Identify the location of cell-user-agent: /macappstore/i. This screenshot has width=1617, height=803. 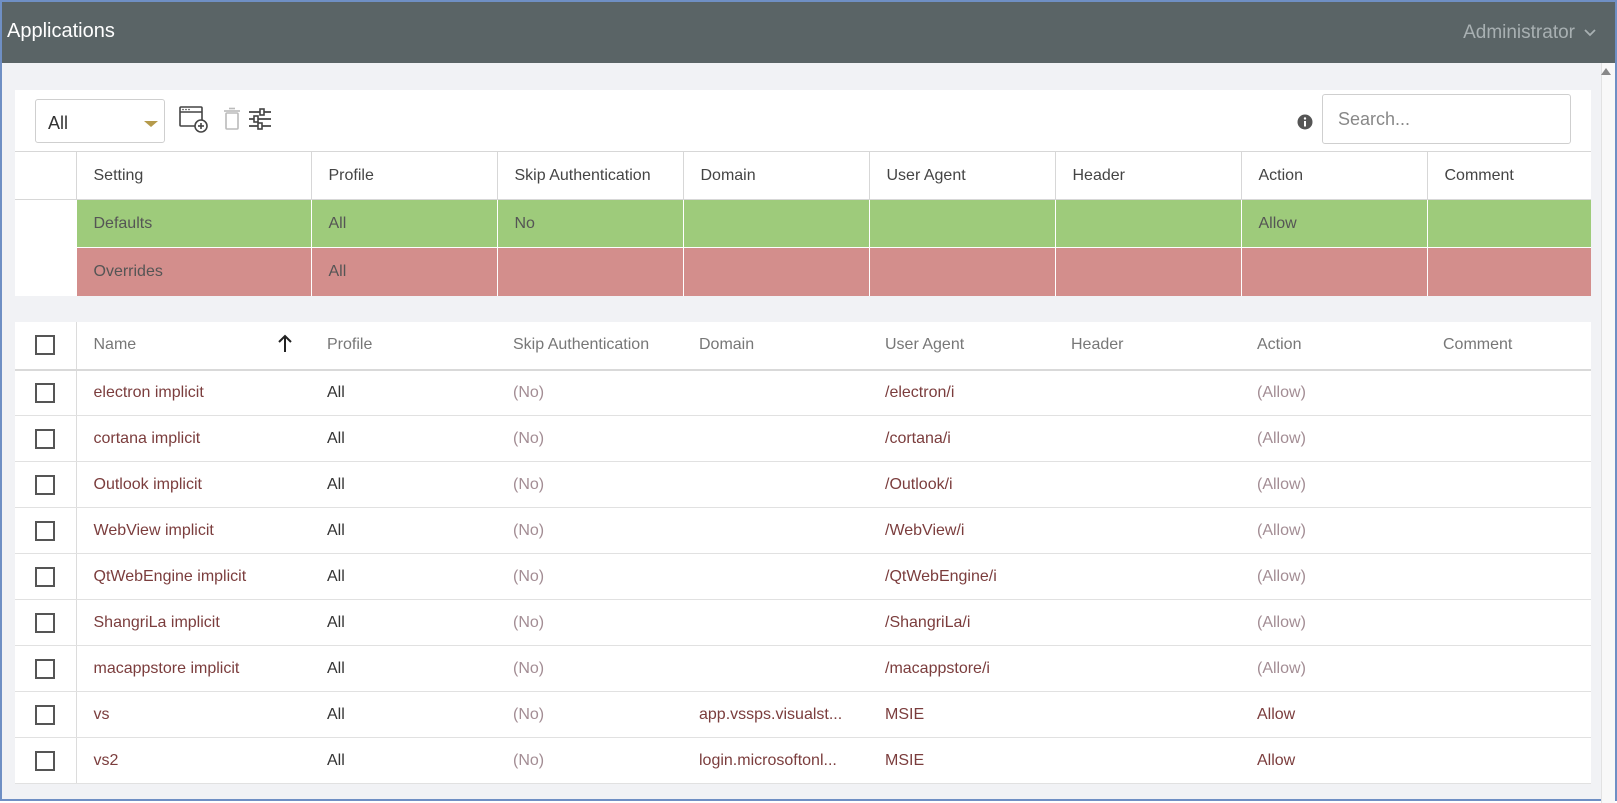
(961, 668).